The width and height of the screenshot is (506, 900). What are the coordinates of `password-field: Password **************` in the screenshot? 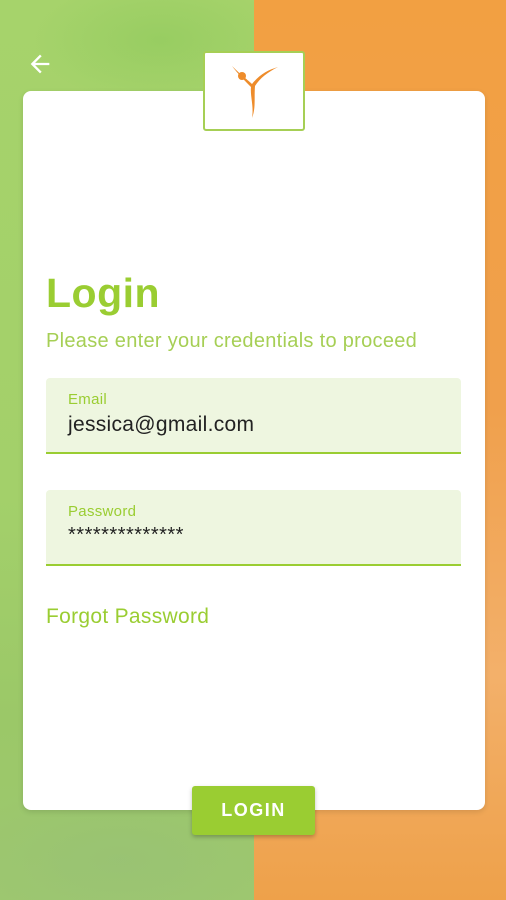 It's located at (253, 528).